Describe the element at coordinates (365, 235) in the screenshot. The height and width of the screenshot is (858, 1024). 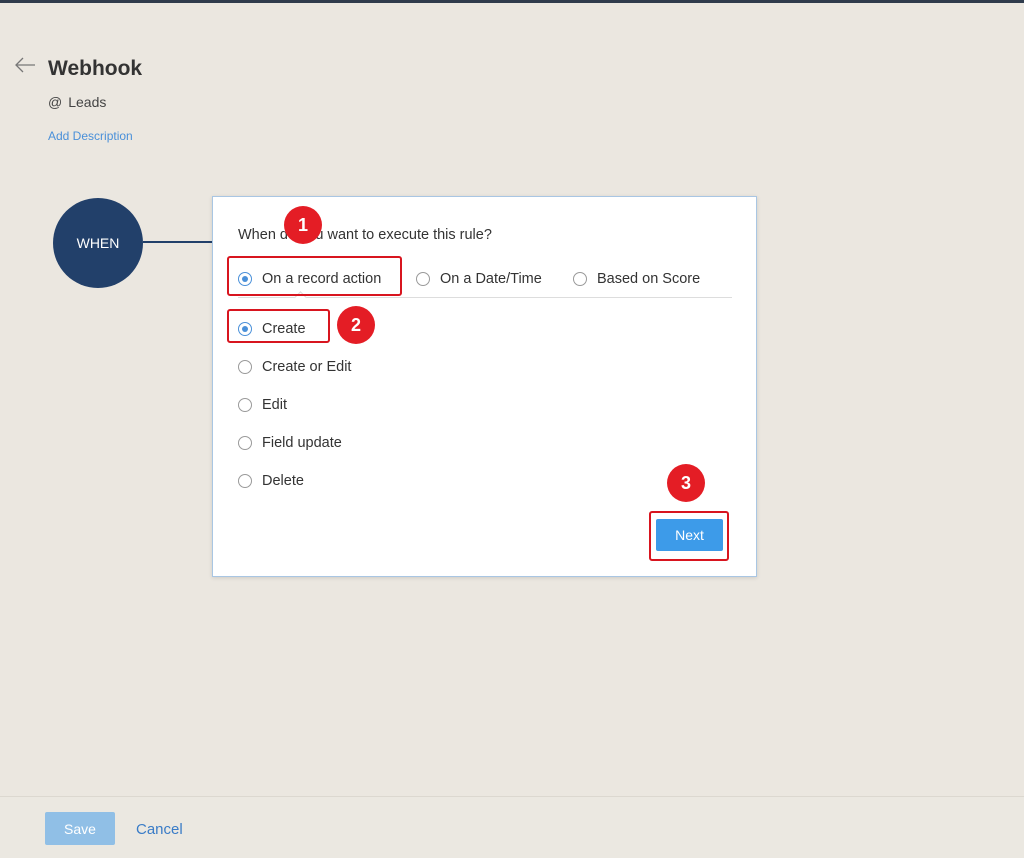
I see `trigger-question: When do you want to execute this rule?` at that location.